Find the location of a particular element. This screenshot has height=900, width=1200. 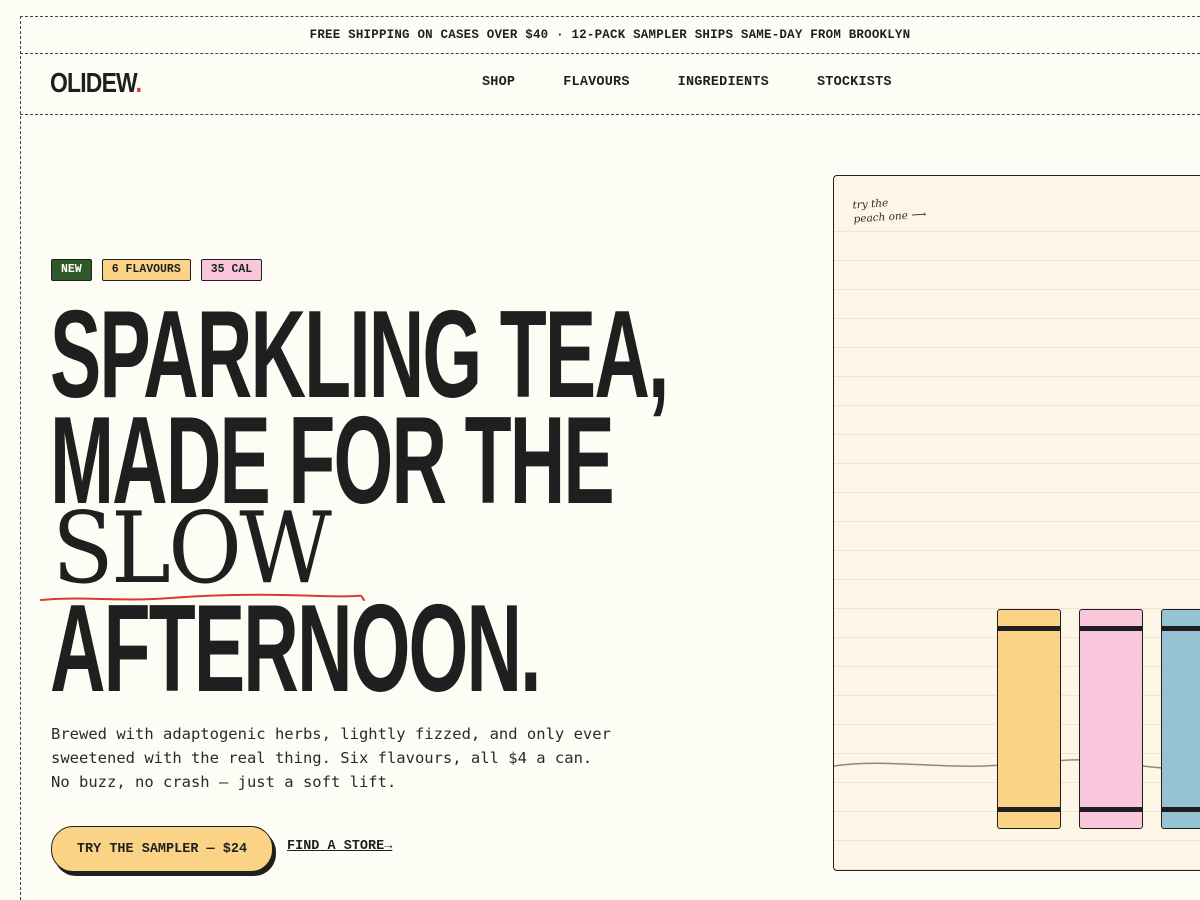

try-sampler-button: TRY THE SAMPLER — $24 is located at coordinates (162, 849).